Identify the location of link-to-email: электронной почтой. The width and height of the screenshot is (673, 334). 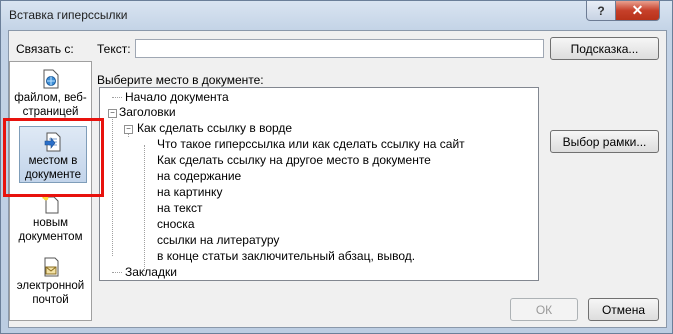
(50, 284).